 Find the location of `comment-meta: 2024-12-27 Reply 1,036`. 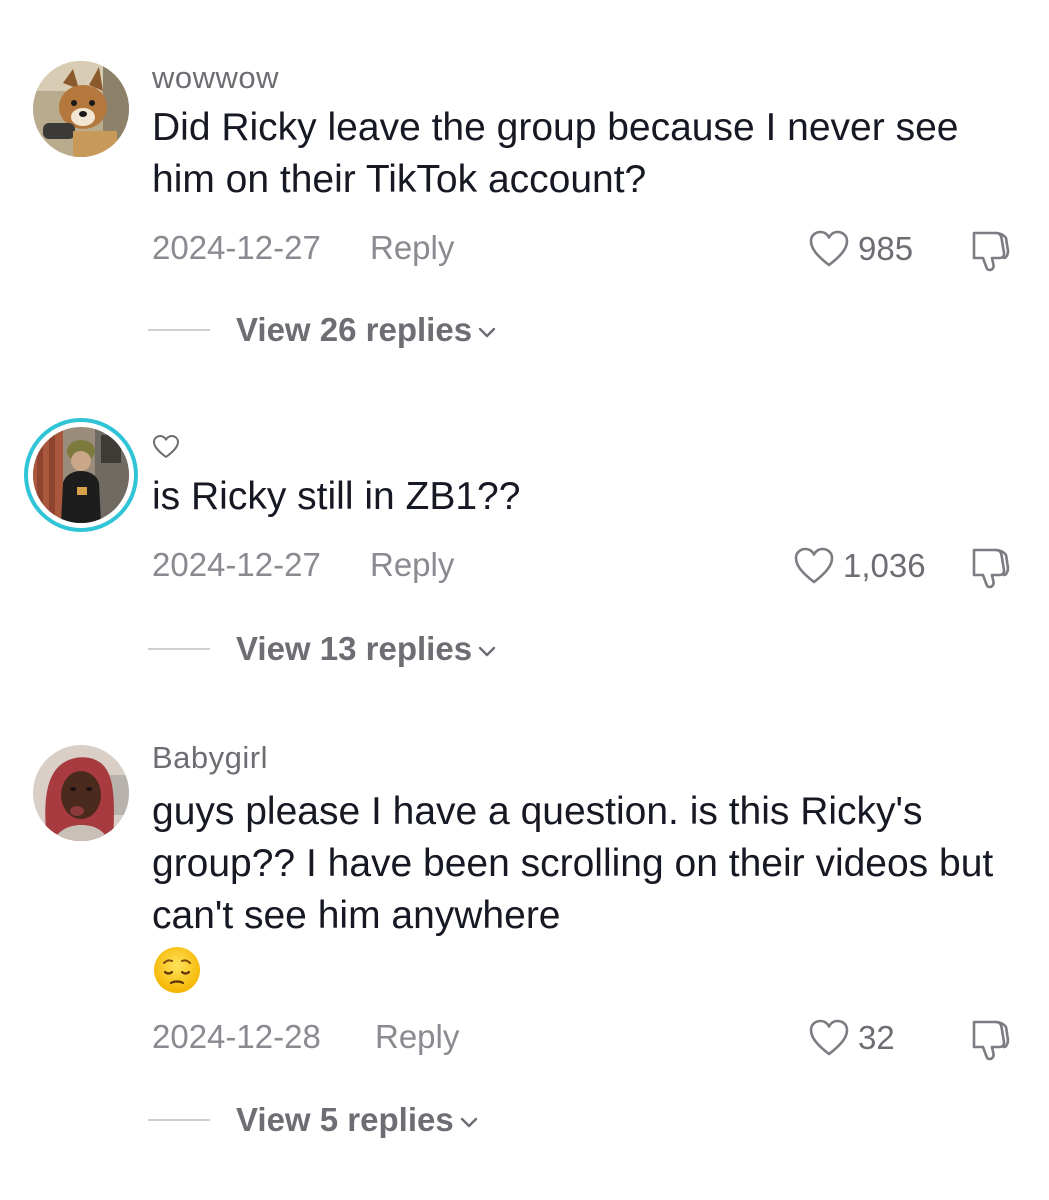

comment-meta: 2024-12-27 Reply 1,036 is located at coordinates (583, 568).